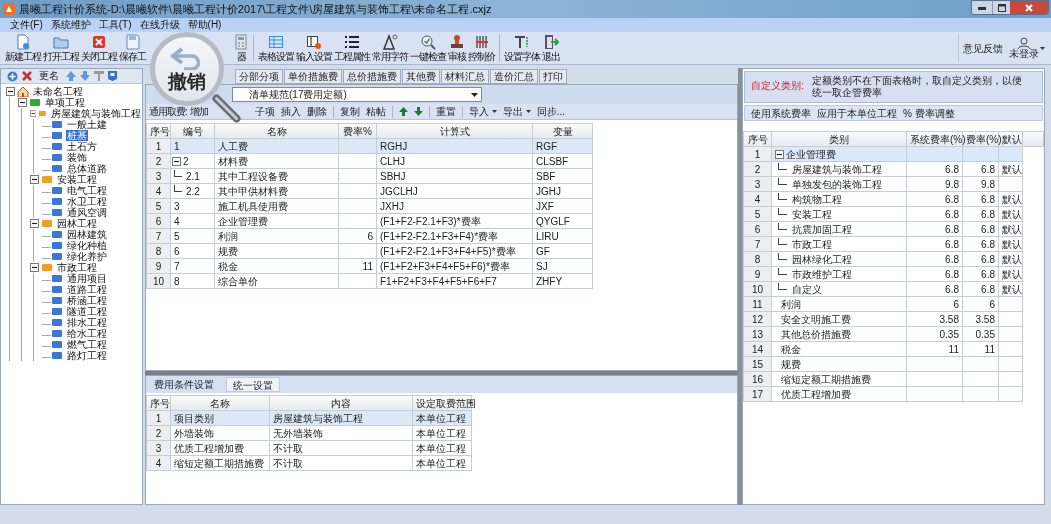 This screenshot has height=524, width=1051. I want to click on tree-item: 路灯工程, so click(87, 355).